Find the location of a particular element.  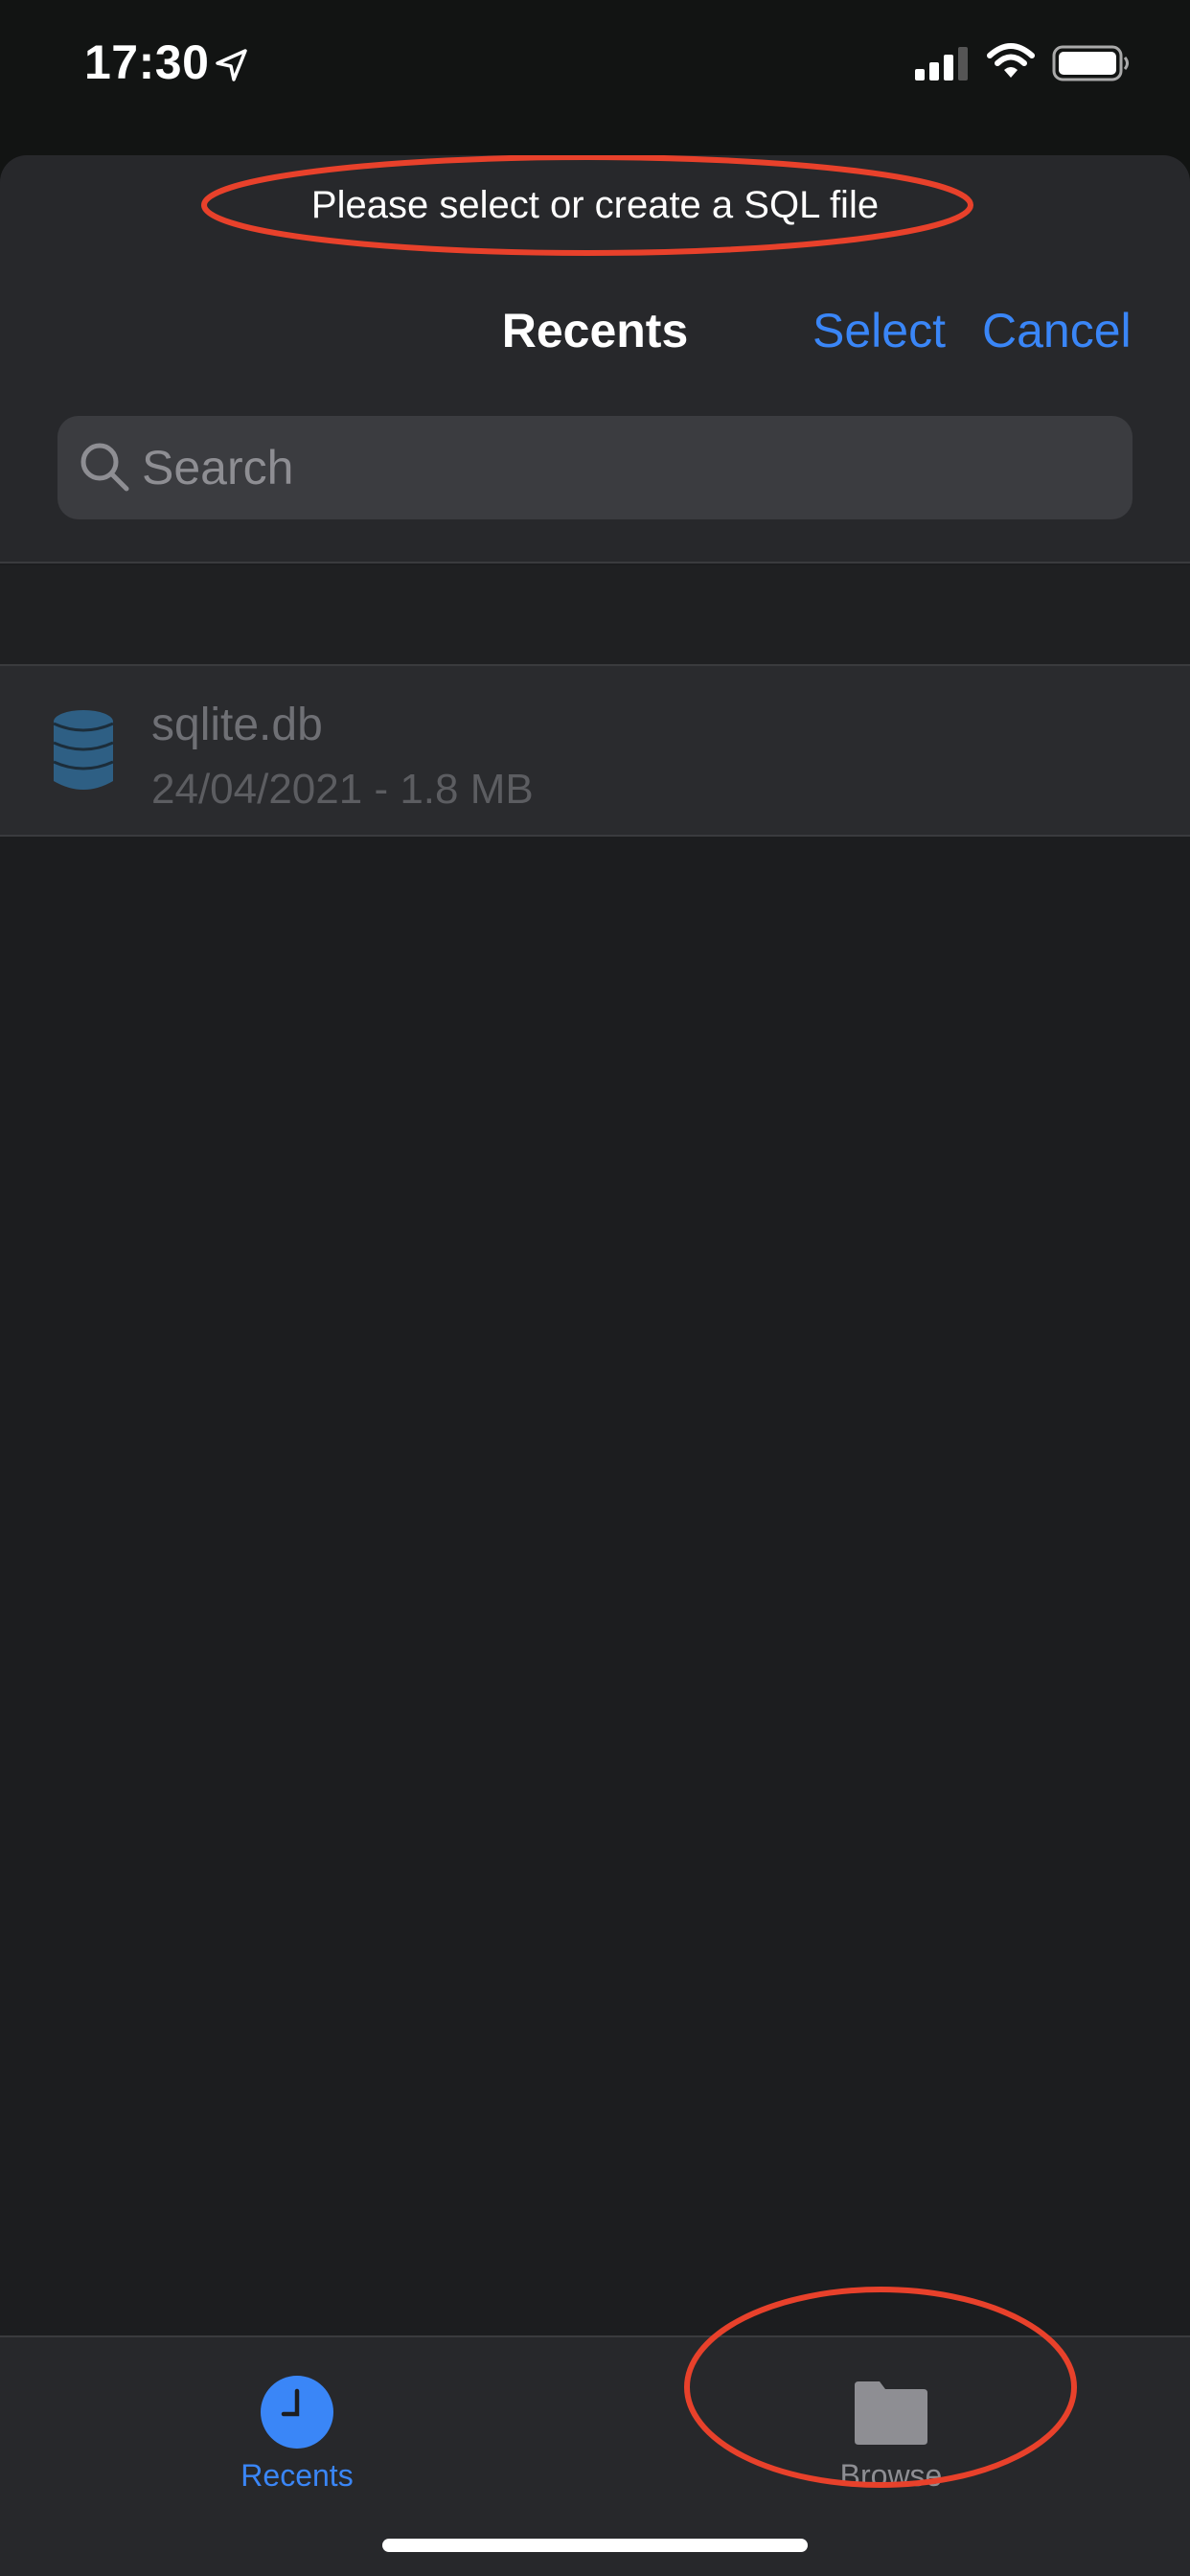

tab-recents: Recents is located at coordinates (297, 2428).